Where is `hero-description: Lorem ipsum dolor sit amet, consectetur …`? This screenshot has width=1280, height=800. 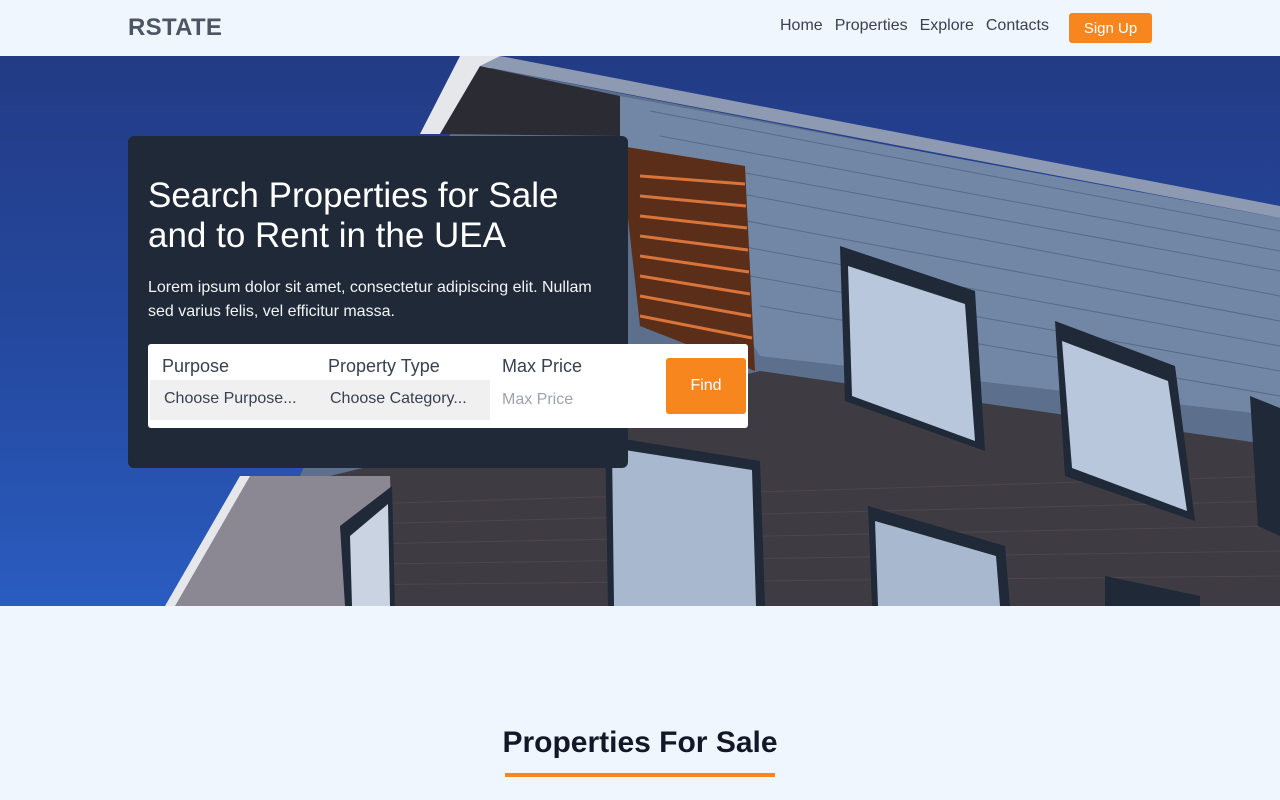
hero-description: Lorem ipsum dolor sit amet, consectetur … is located at coordinates (370, 299).